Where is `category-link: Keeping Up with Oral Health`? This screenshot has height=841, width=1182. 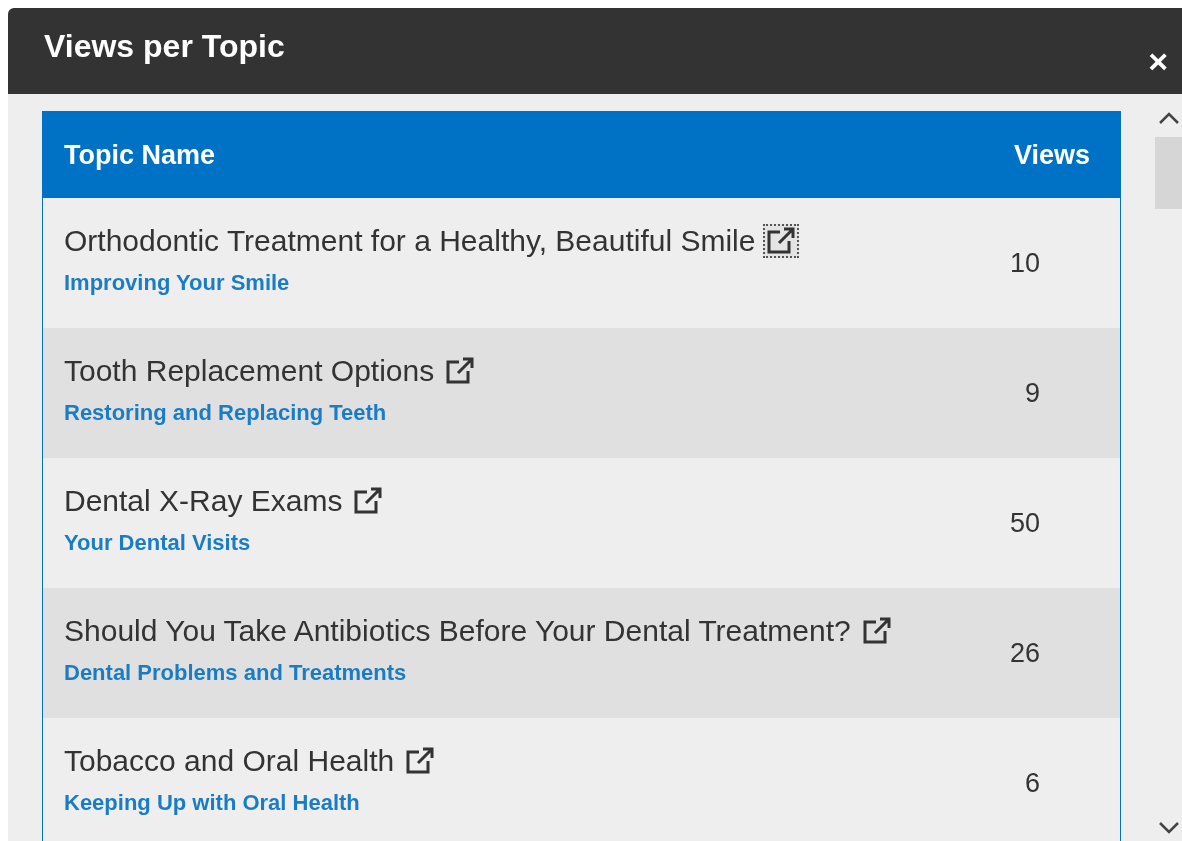 category-link: Keeping Up with Oral Health is located at coordinates (251, 803).